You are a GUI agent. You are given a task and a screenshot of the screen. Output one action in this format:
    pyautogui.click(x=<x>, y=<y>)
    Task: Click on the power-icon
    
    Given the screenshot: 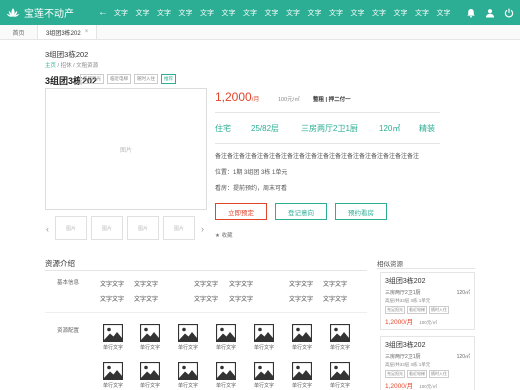 What is the action you would take?
    pyautogui.click(x=509, y=13)
    